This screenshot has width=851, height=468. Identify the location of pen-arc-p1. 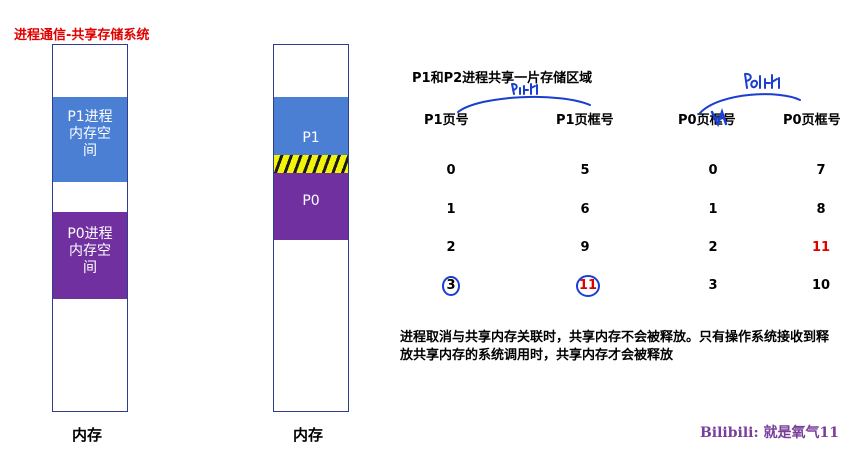
(524, 104).